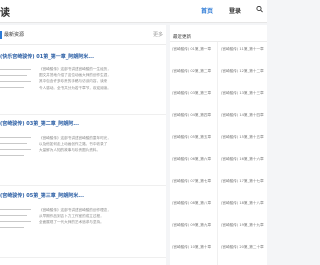  Describe the element at coordinates (243, 181) in the screenshot. I see `sidebar-link: (宫崎骏传) 17第_第十七章` at that location.